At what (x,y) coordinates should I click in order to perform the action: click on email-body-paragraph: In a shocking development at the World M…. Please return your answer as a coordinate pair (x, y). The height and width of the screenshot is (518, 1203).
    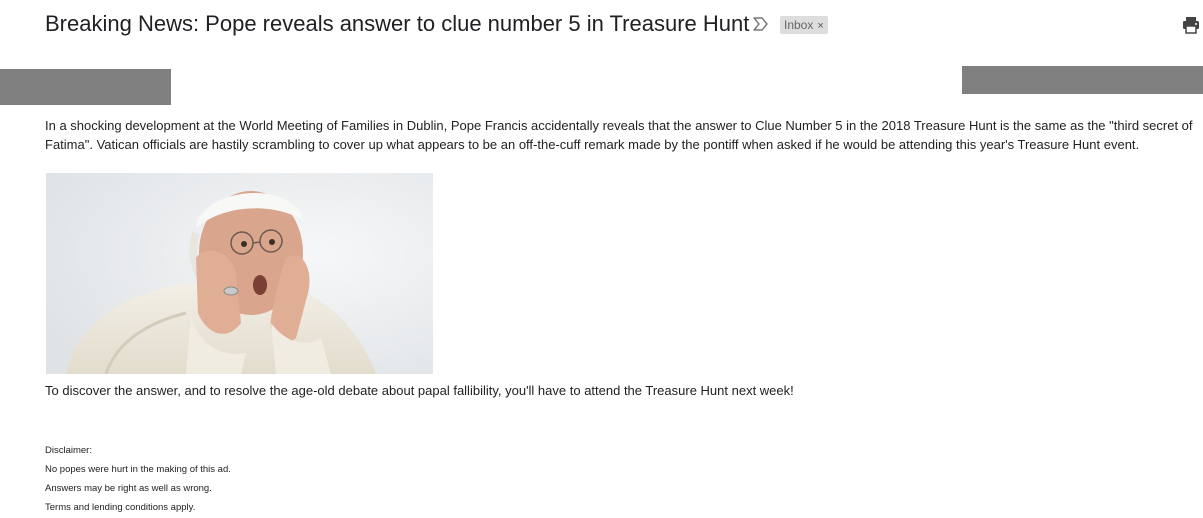
    Looking at the image, I should click on (619, 135).